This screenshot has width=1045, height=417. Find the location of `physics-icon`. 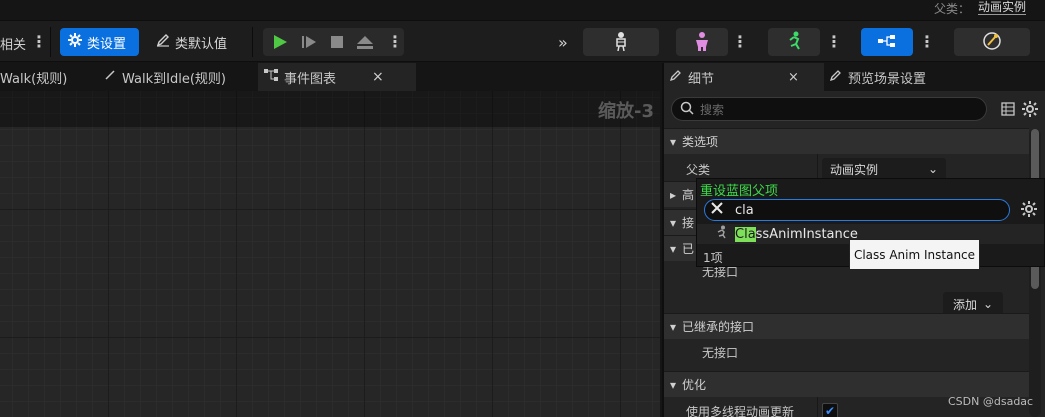

physics-icon is located at coordinates (992, 42).